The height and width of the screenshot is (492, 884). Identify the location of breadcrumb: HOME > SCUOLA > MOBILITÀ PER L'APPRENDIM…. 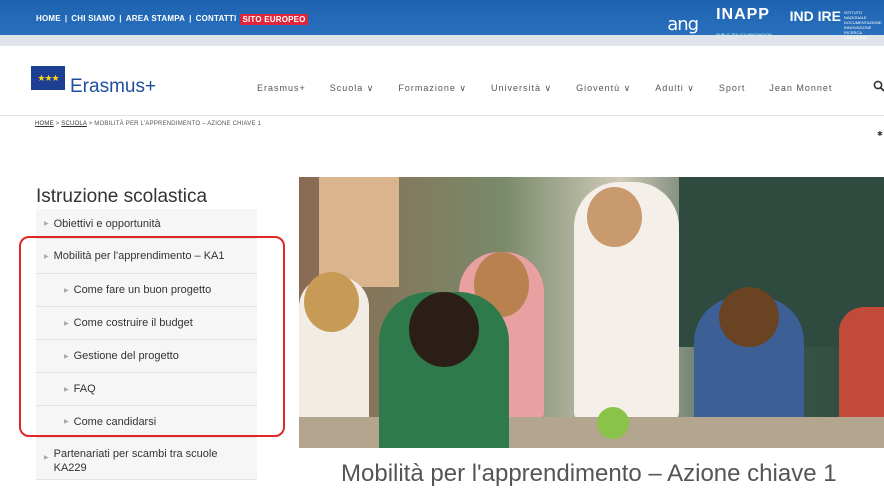
(148, 124).